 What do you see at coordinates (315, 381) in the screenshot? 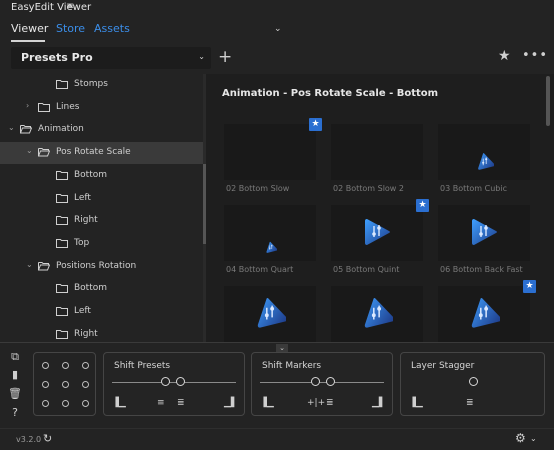
I see `shift-markers-knob-start` at bounding box center [315, 381].